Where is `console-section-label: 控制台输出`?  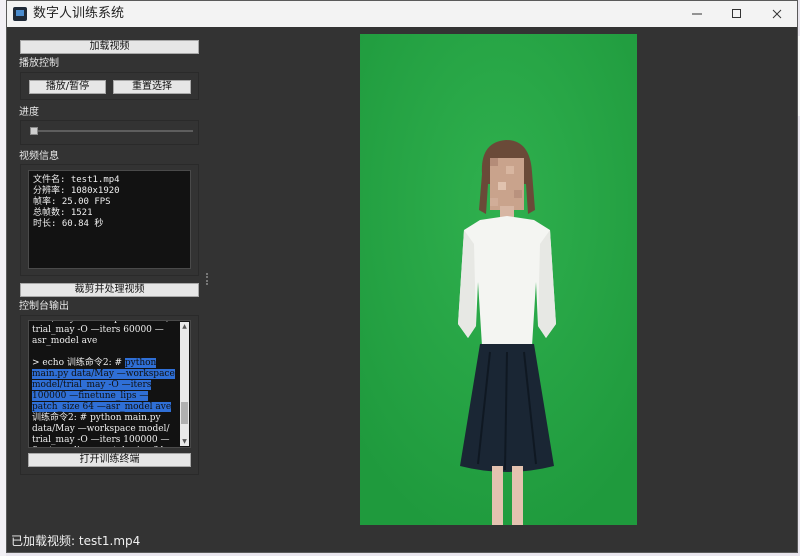 console-section-label: 控制台输出 is located at coordinates (44, 306).